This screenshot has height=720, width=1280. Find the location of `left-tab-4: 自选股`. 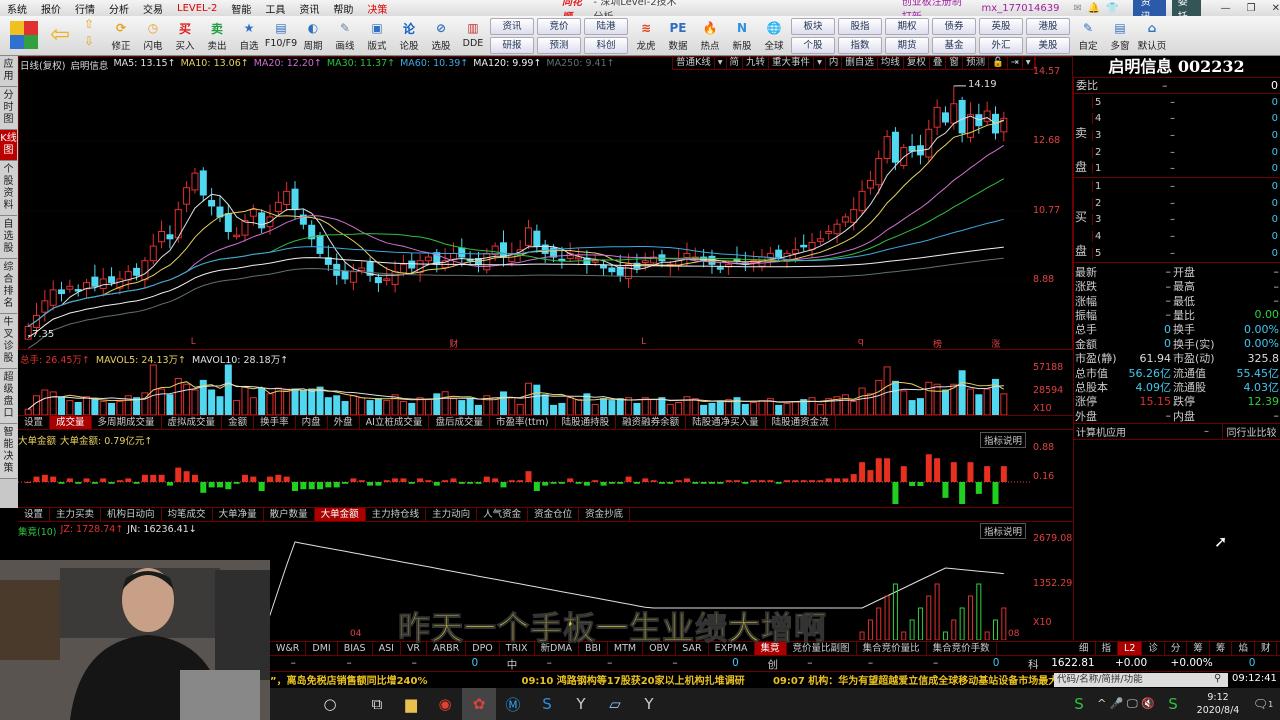

left-tab-4: 自选股 is located at coordinates (8, 237).